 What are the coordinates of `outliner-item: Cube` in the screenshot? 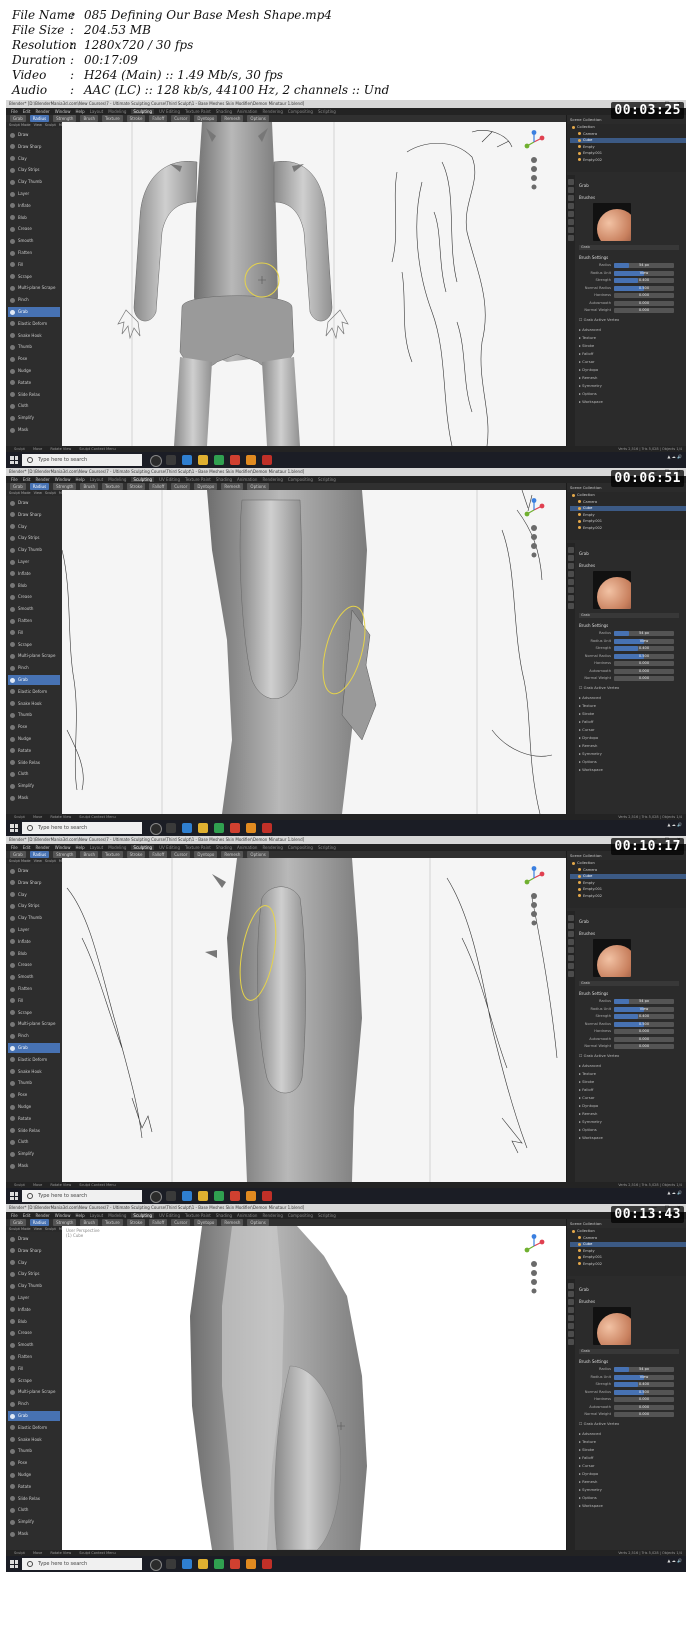 It's located at (628, 876).